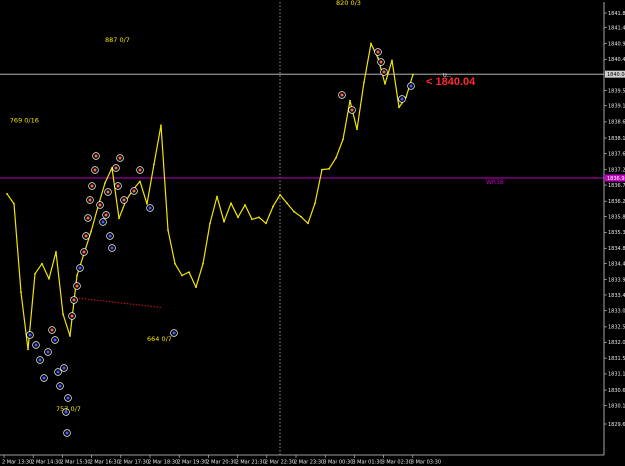 Image resolution: width=625 pixels, height=466 pixels. I want to click on horizontal-line-tag-1: WR38, so click(495, 182).